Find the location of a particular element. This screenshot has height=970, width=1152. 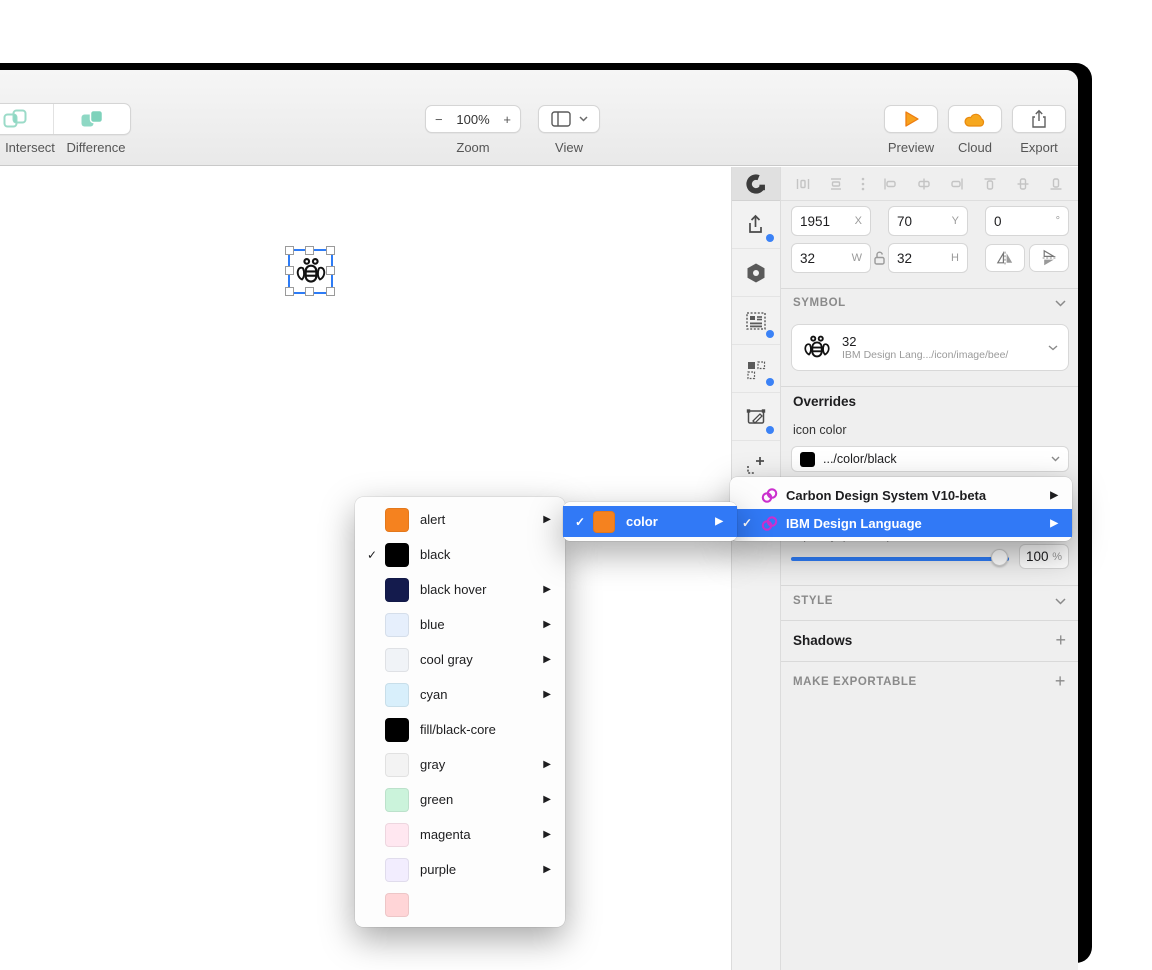

color-menu-item-fill/black-core: fill/black-core is located at coordinates (460, 729).